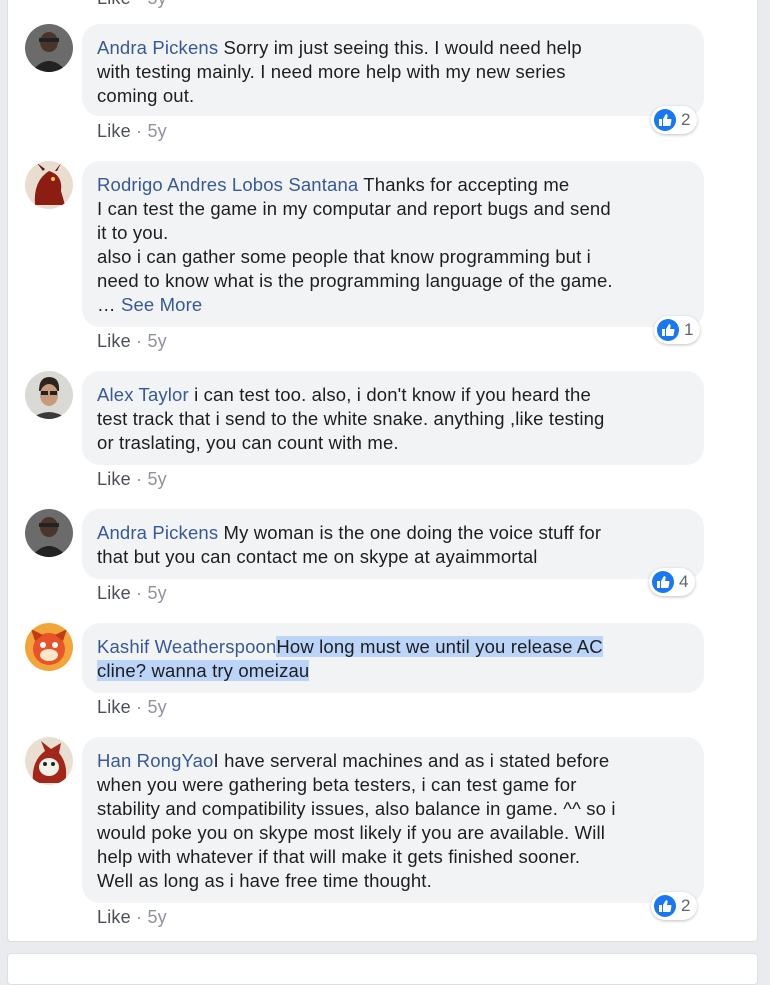  Describe the element at coordinates (132, 4) in the screenshot. I see `previous-comment-meta: Like · 5y` at that location.